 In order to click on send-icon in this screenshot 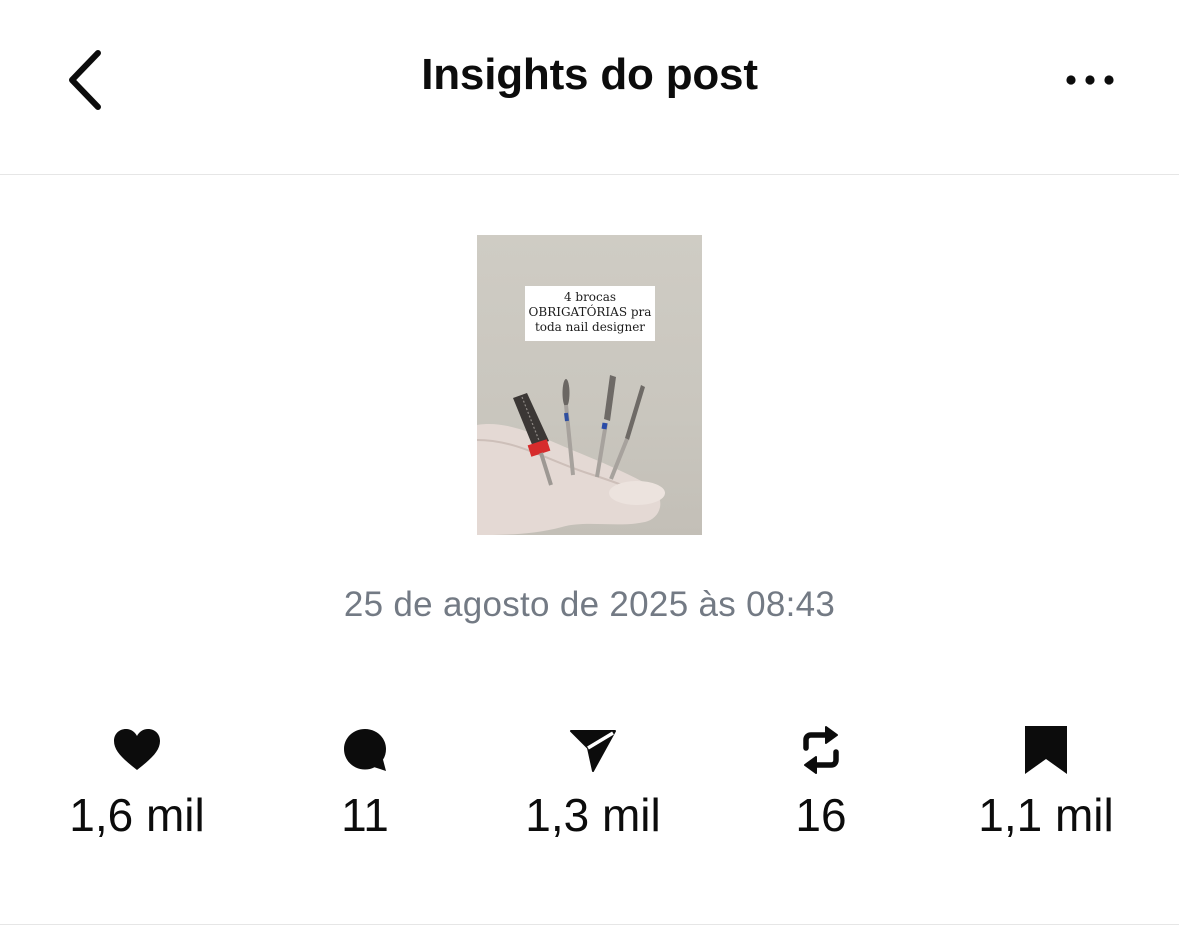, I will do `click(593, 751)`.